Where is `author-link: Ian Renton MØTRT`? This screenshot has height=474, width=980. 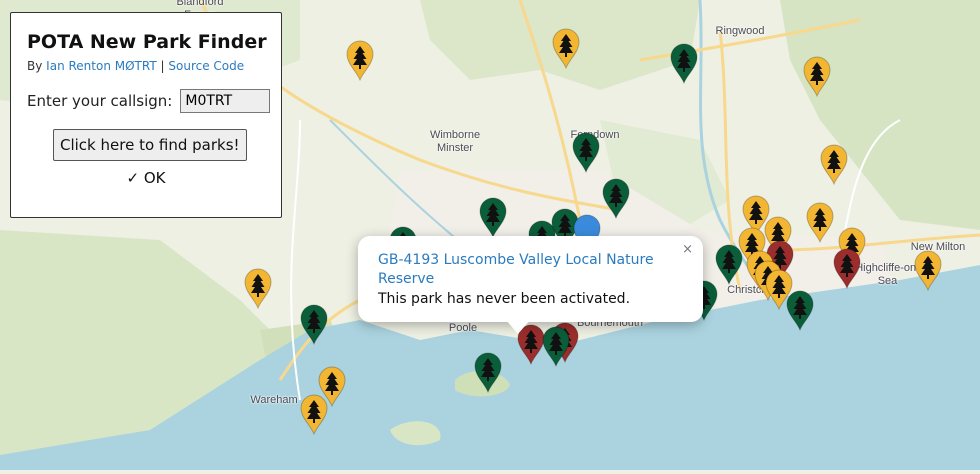
author-link: Ian Renton MØTRT is located at coordinates (101, 66).